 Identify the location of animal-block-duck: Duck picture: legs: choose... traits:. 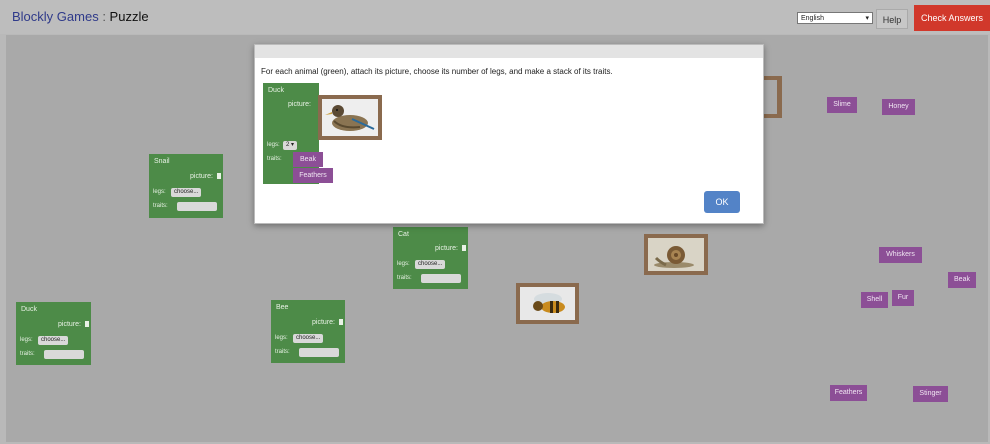
(53, 333).